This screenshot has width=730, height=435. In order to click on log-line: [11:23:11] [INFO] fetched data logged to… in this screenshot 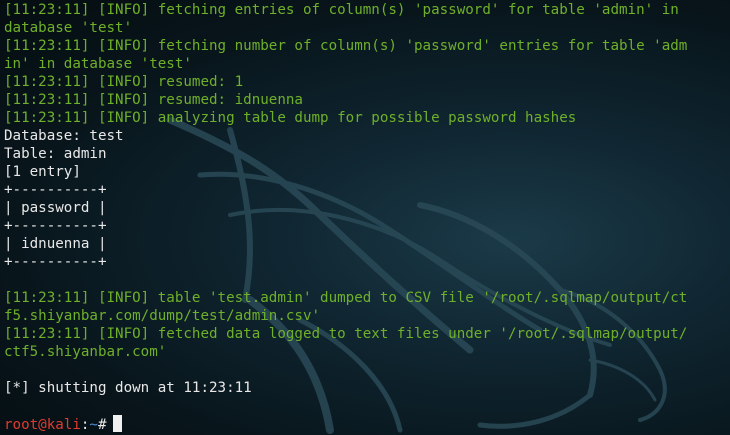, I will do `click(346, 334)`.